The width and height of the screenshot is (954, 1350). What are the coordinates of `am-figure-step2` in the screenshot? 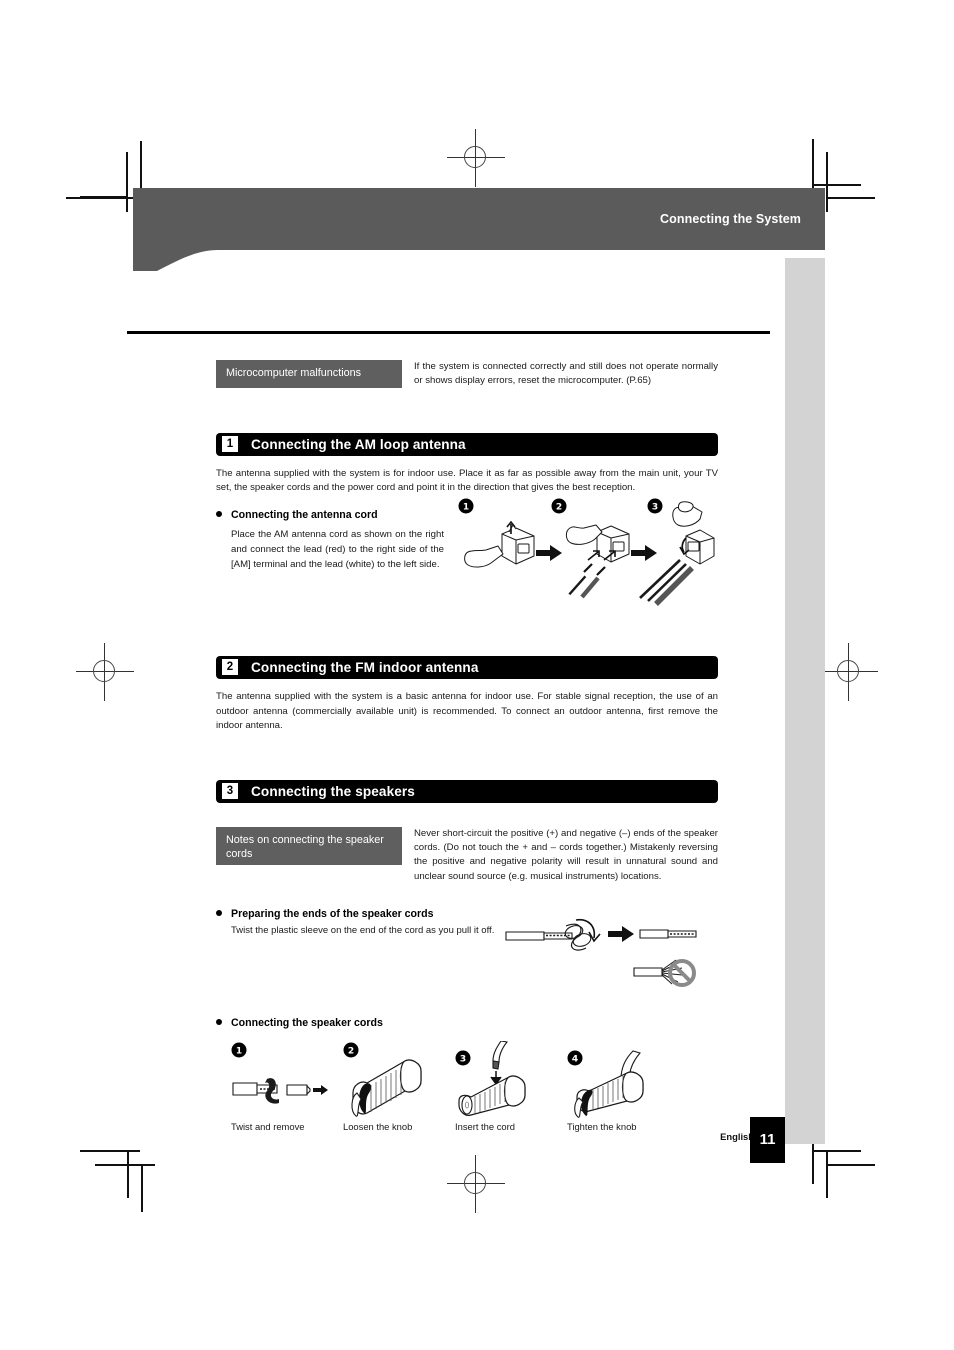 It's located at (597, 543).